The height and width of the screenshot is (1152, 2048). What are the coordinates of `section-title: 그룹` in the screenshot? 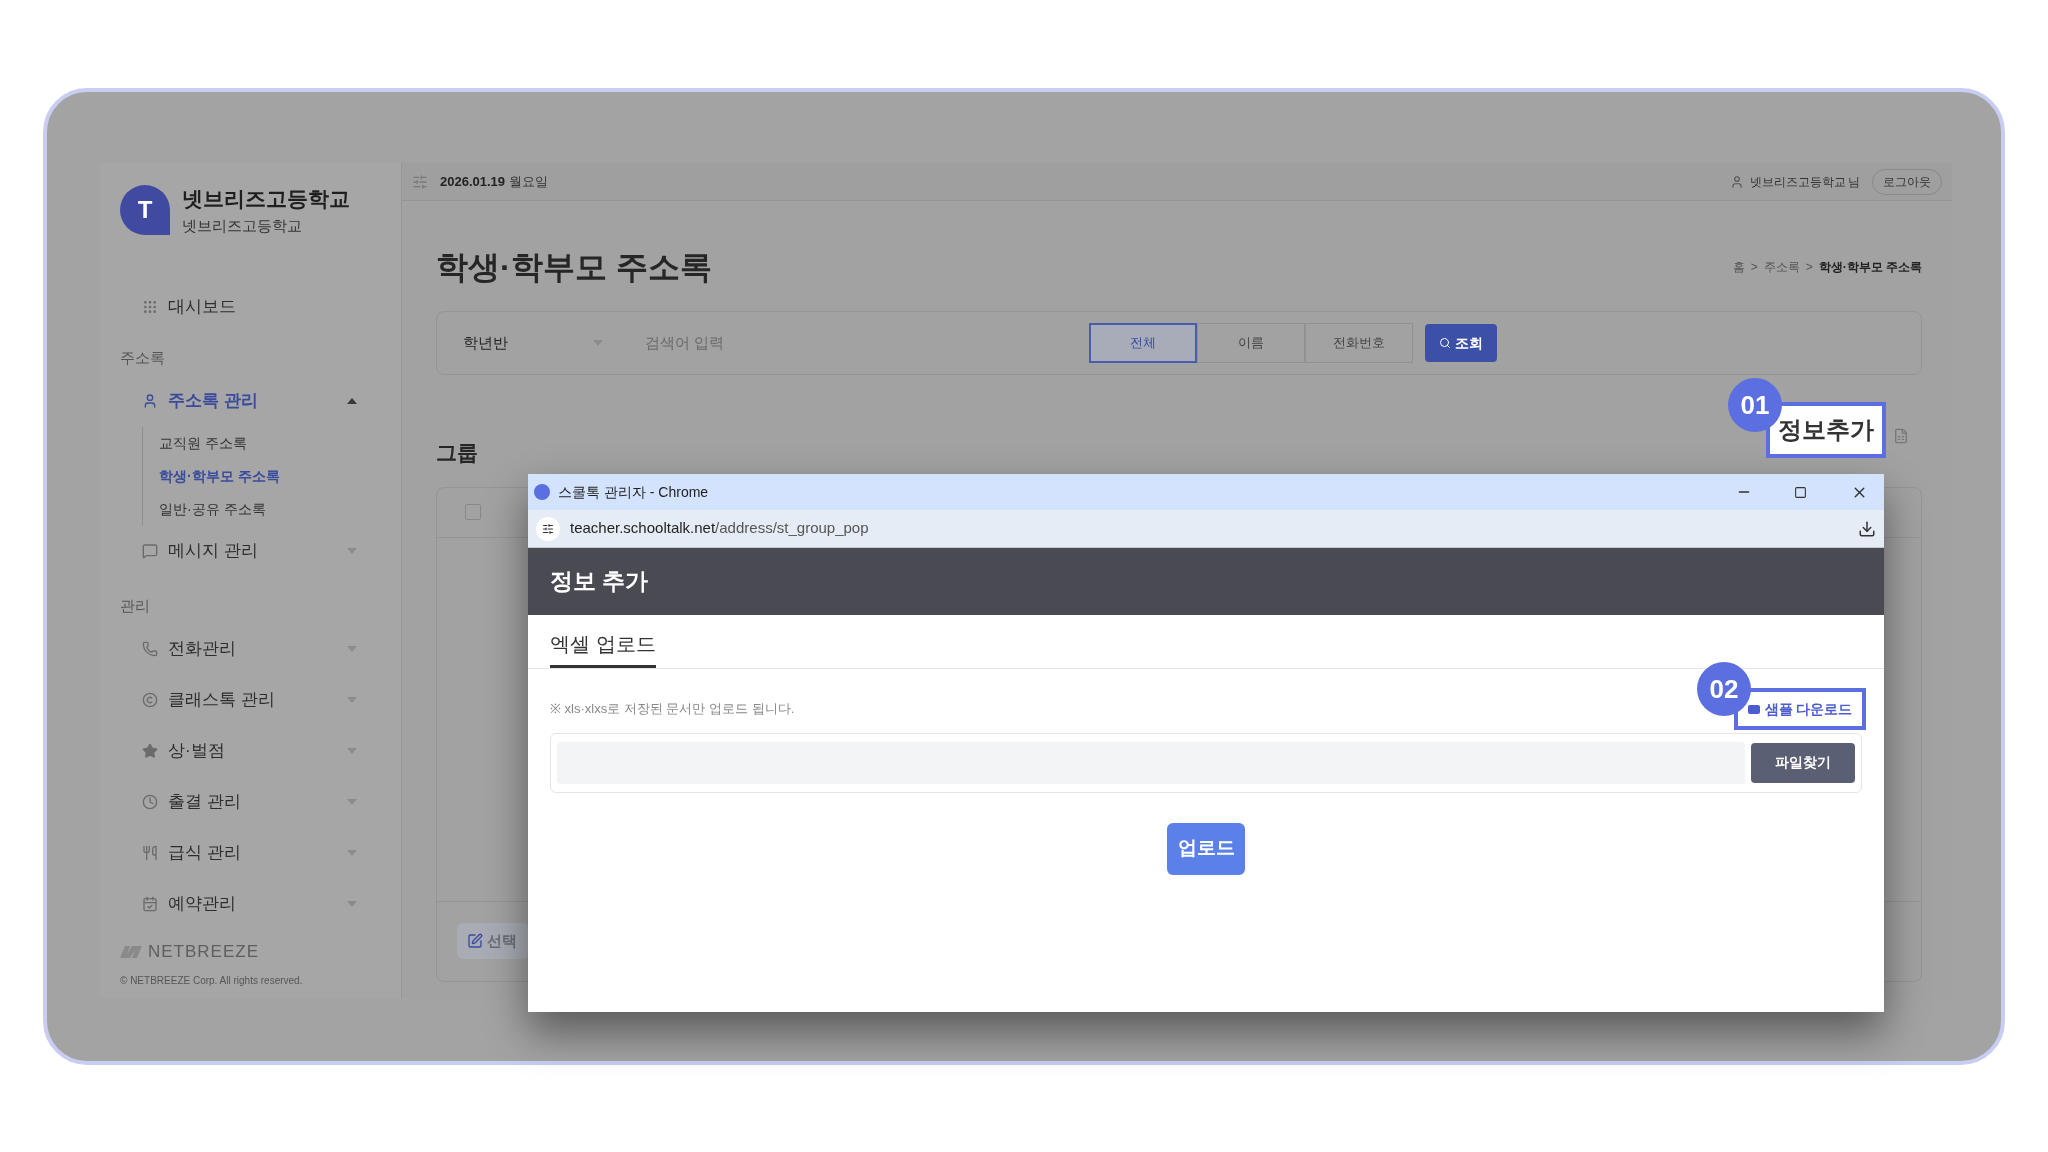 It's located at (457, 453).